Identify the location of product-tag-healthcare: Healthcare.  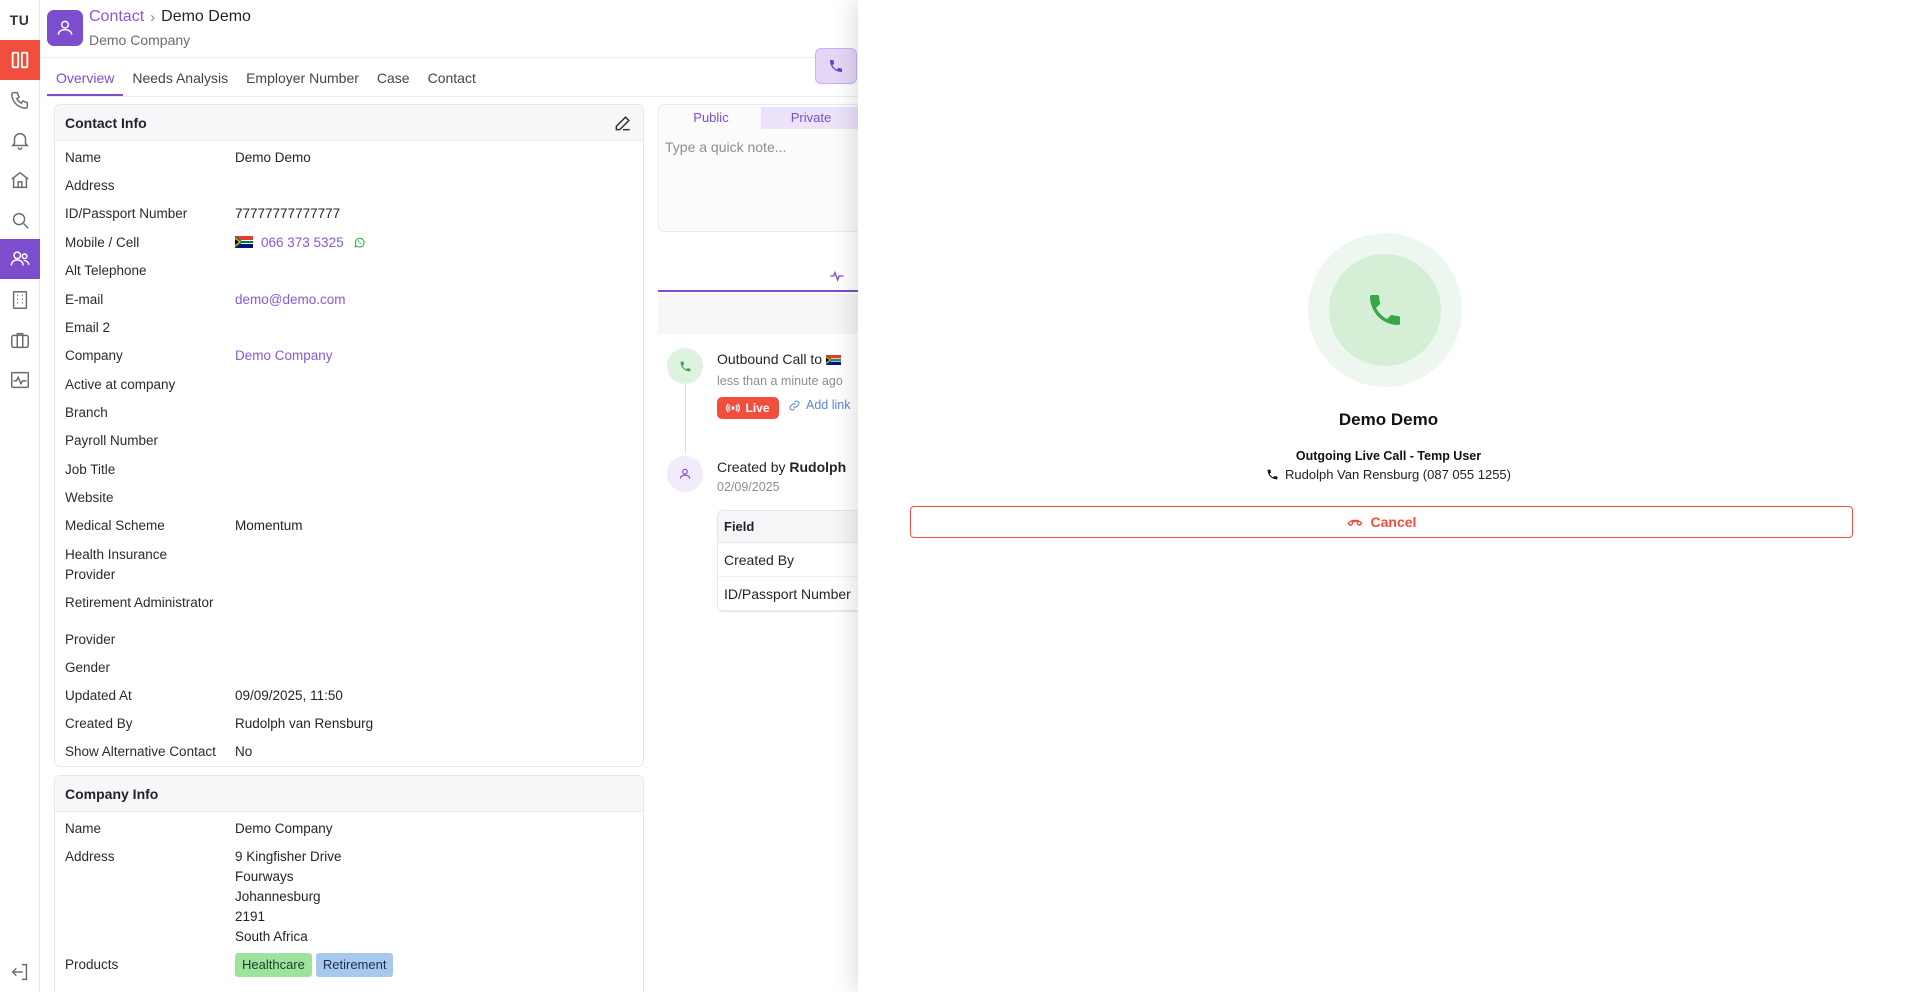
(273, 965).